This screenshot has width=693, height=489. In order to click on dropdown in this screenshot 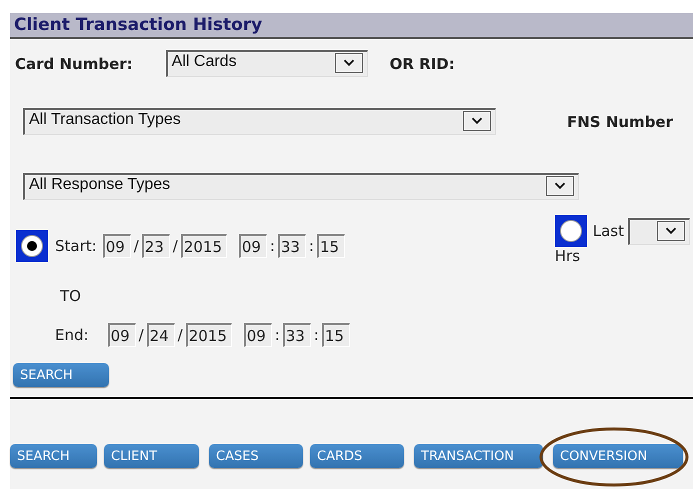, I will do `click(659, 231)`.